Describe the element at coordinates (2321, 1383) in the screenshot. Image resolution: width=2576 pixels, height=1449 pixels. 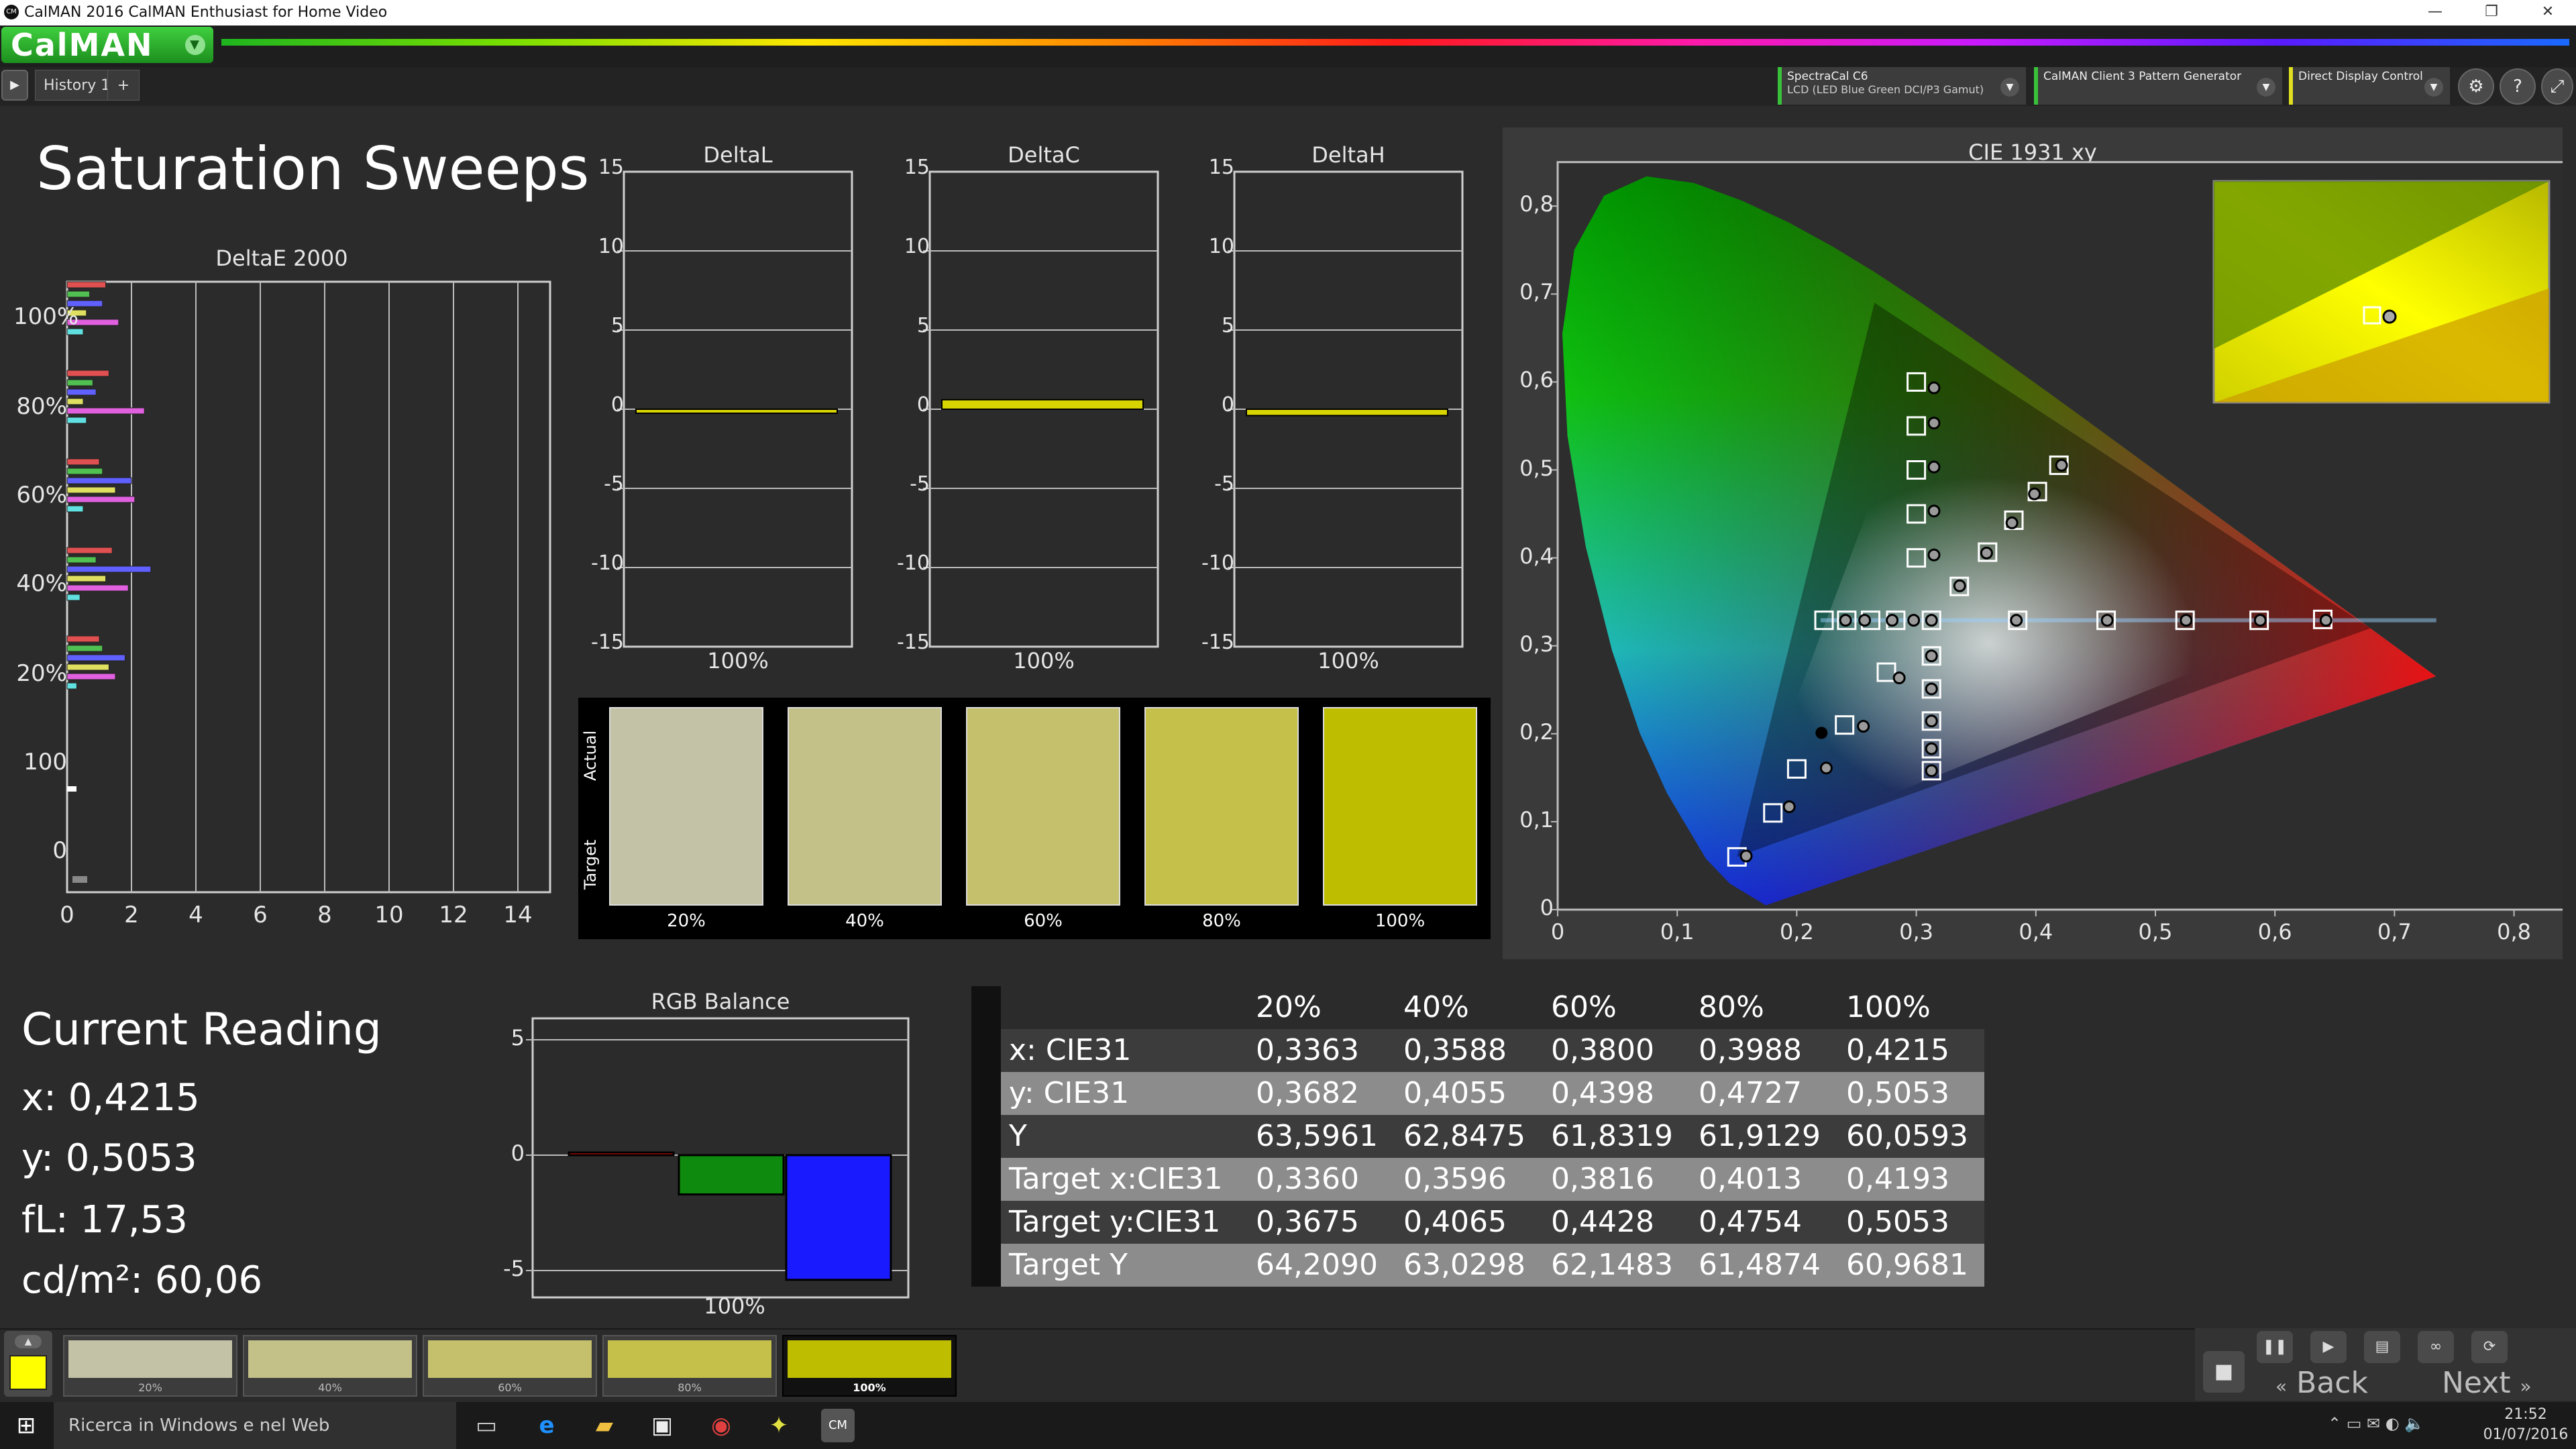
I see `back-button: « Back` at that location.